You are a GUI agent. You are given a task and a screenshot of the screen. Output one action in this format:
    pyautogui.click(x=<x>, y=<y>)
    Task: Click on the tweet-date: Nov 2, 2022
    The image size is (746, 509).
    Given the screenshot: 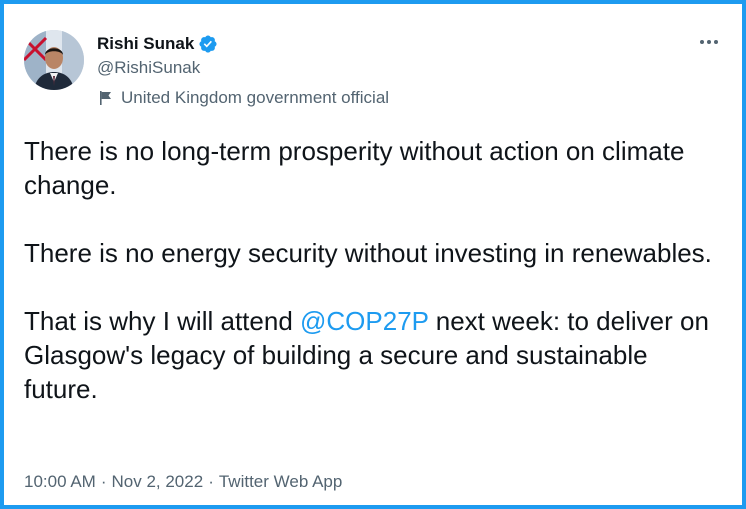 What is the action you would take?
    pyautogui.click(x=158, y=482)
    